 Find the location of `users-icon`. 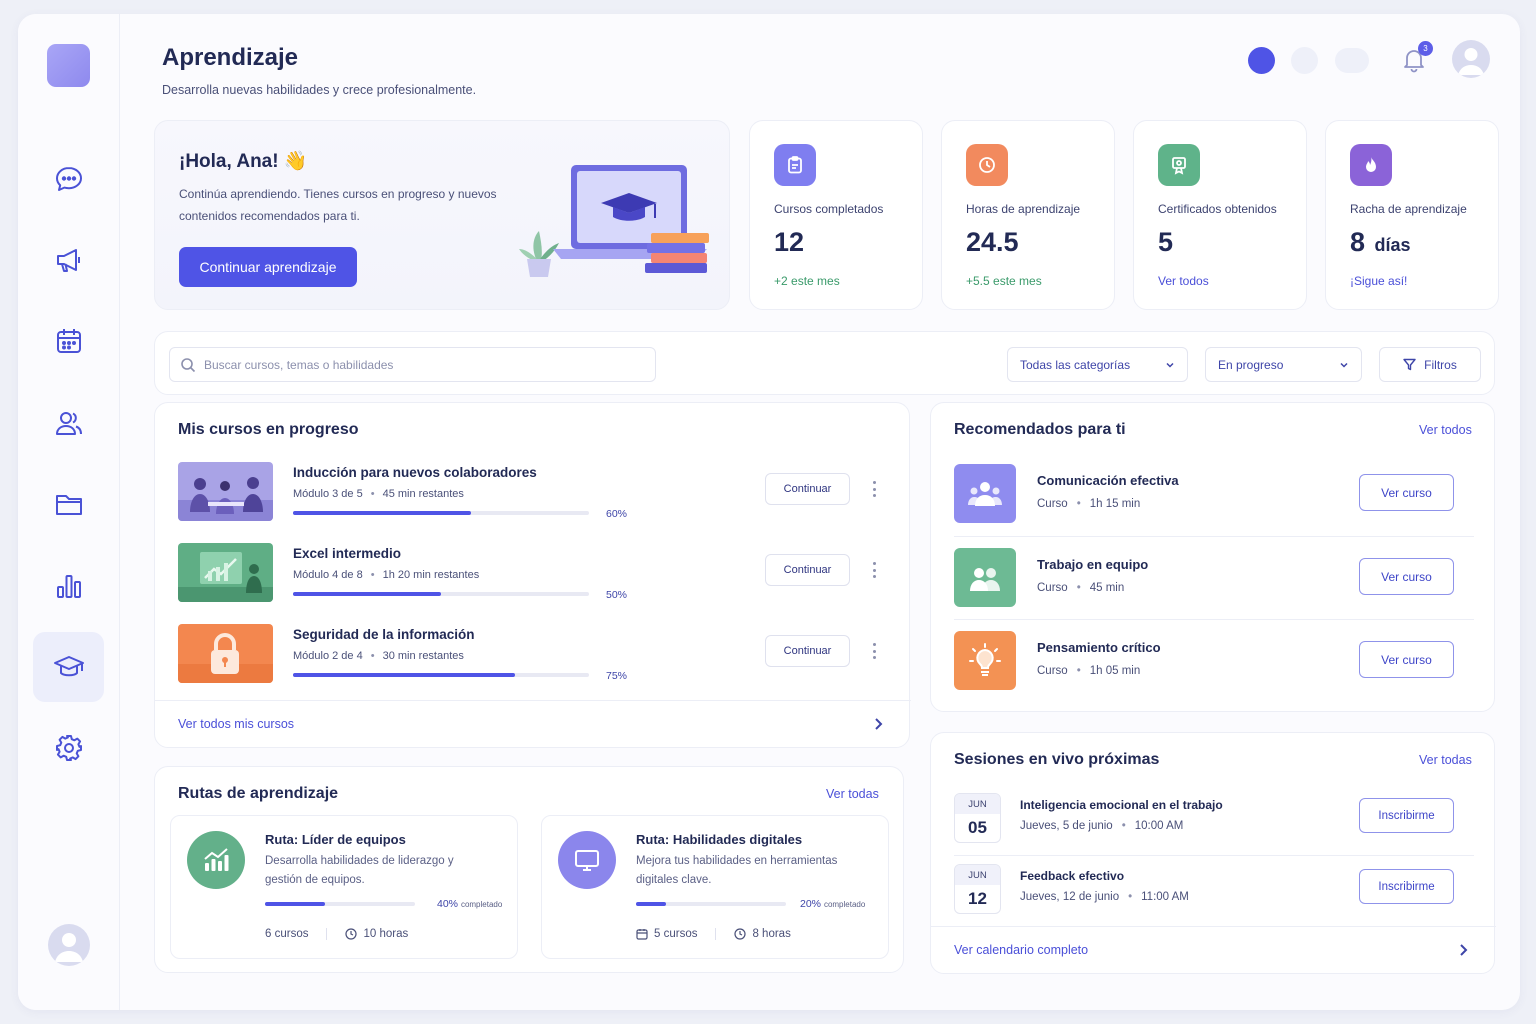

users-icon is located at coordinates (68, 423).